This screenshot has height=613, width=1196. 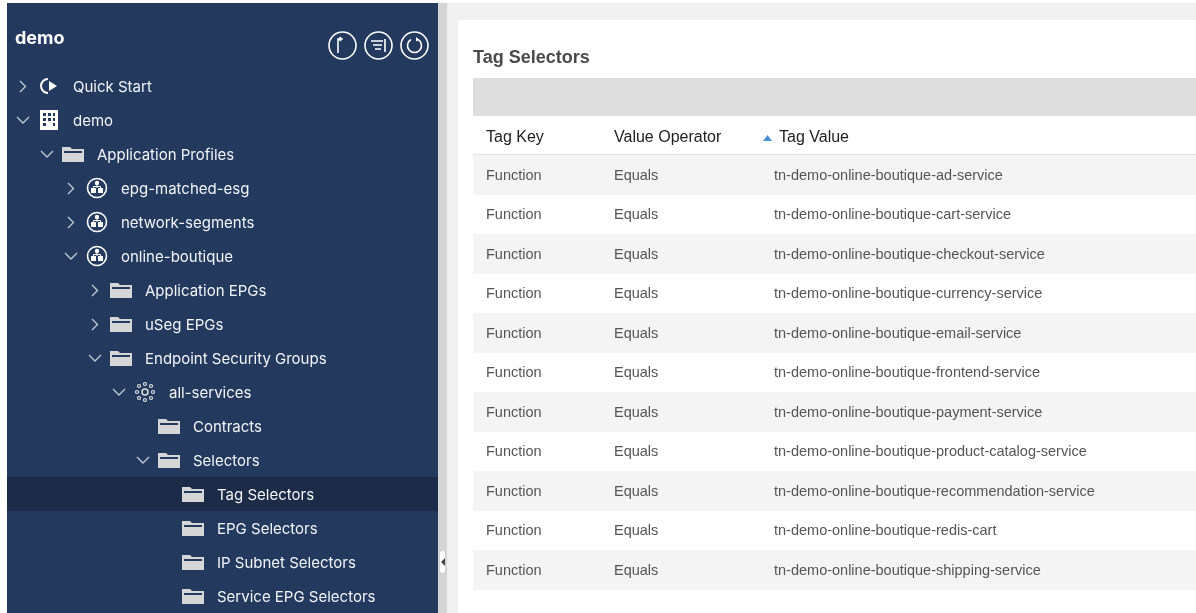 I want to click on tree-item: Endpoint Security Groups, so click(x=222, y=358).